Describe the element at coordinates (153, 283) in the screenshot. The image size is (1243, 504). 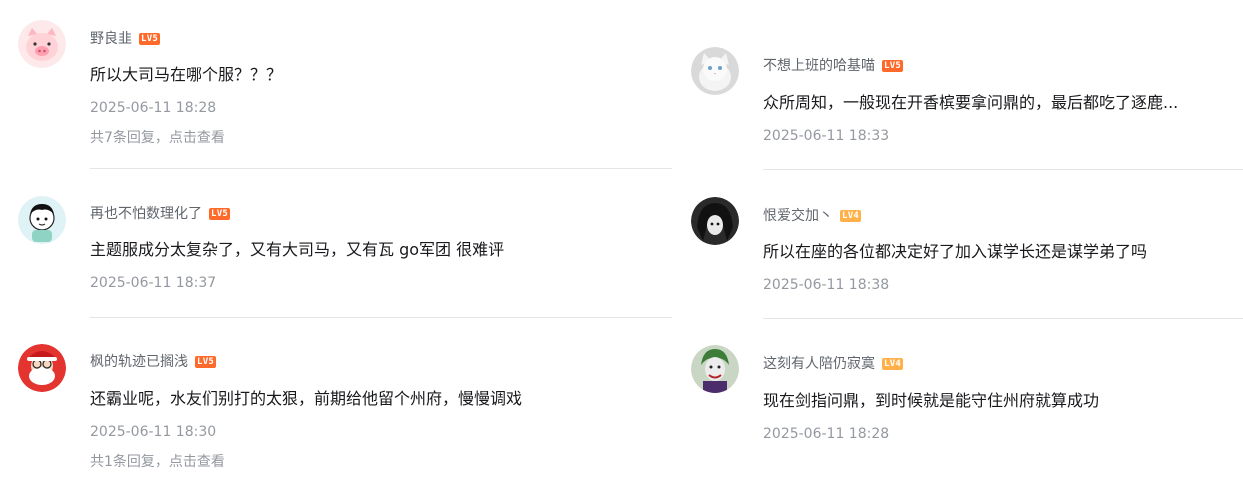
I see `comment-time: 2025-06-11 18:37` at that location.